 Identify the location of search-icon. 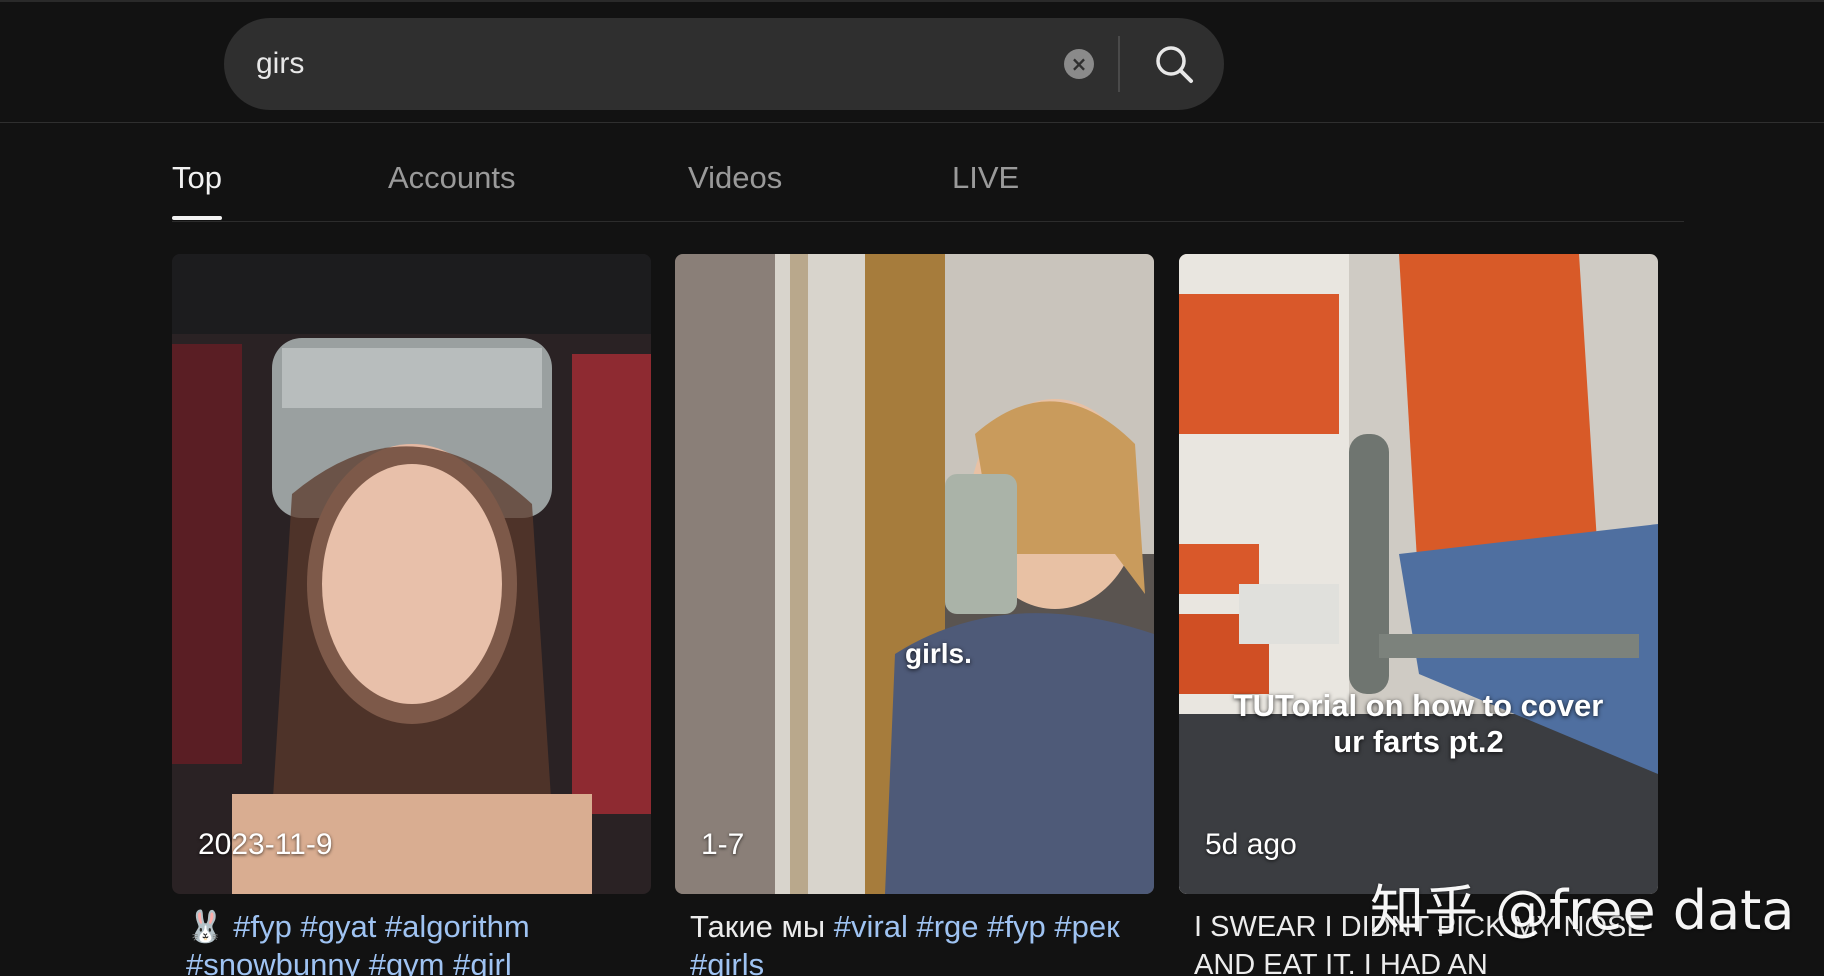
(1174, 64).